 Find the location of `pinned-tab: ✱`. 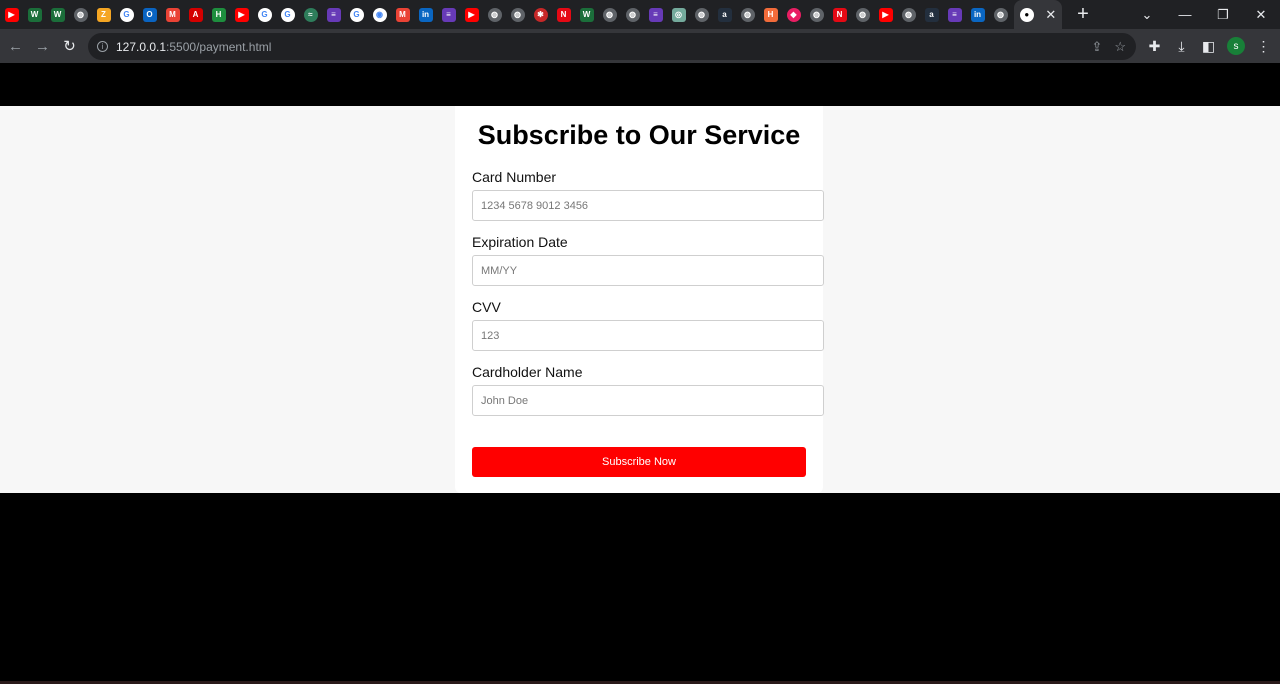

pinned-tab: ✱ is located at coordinates (540, 14).